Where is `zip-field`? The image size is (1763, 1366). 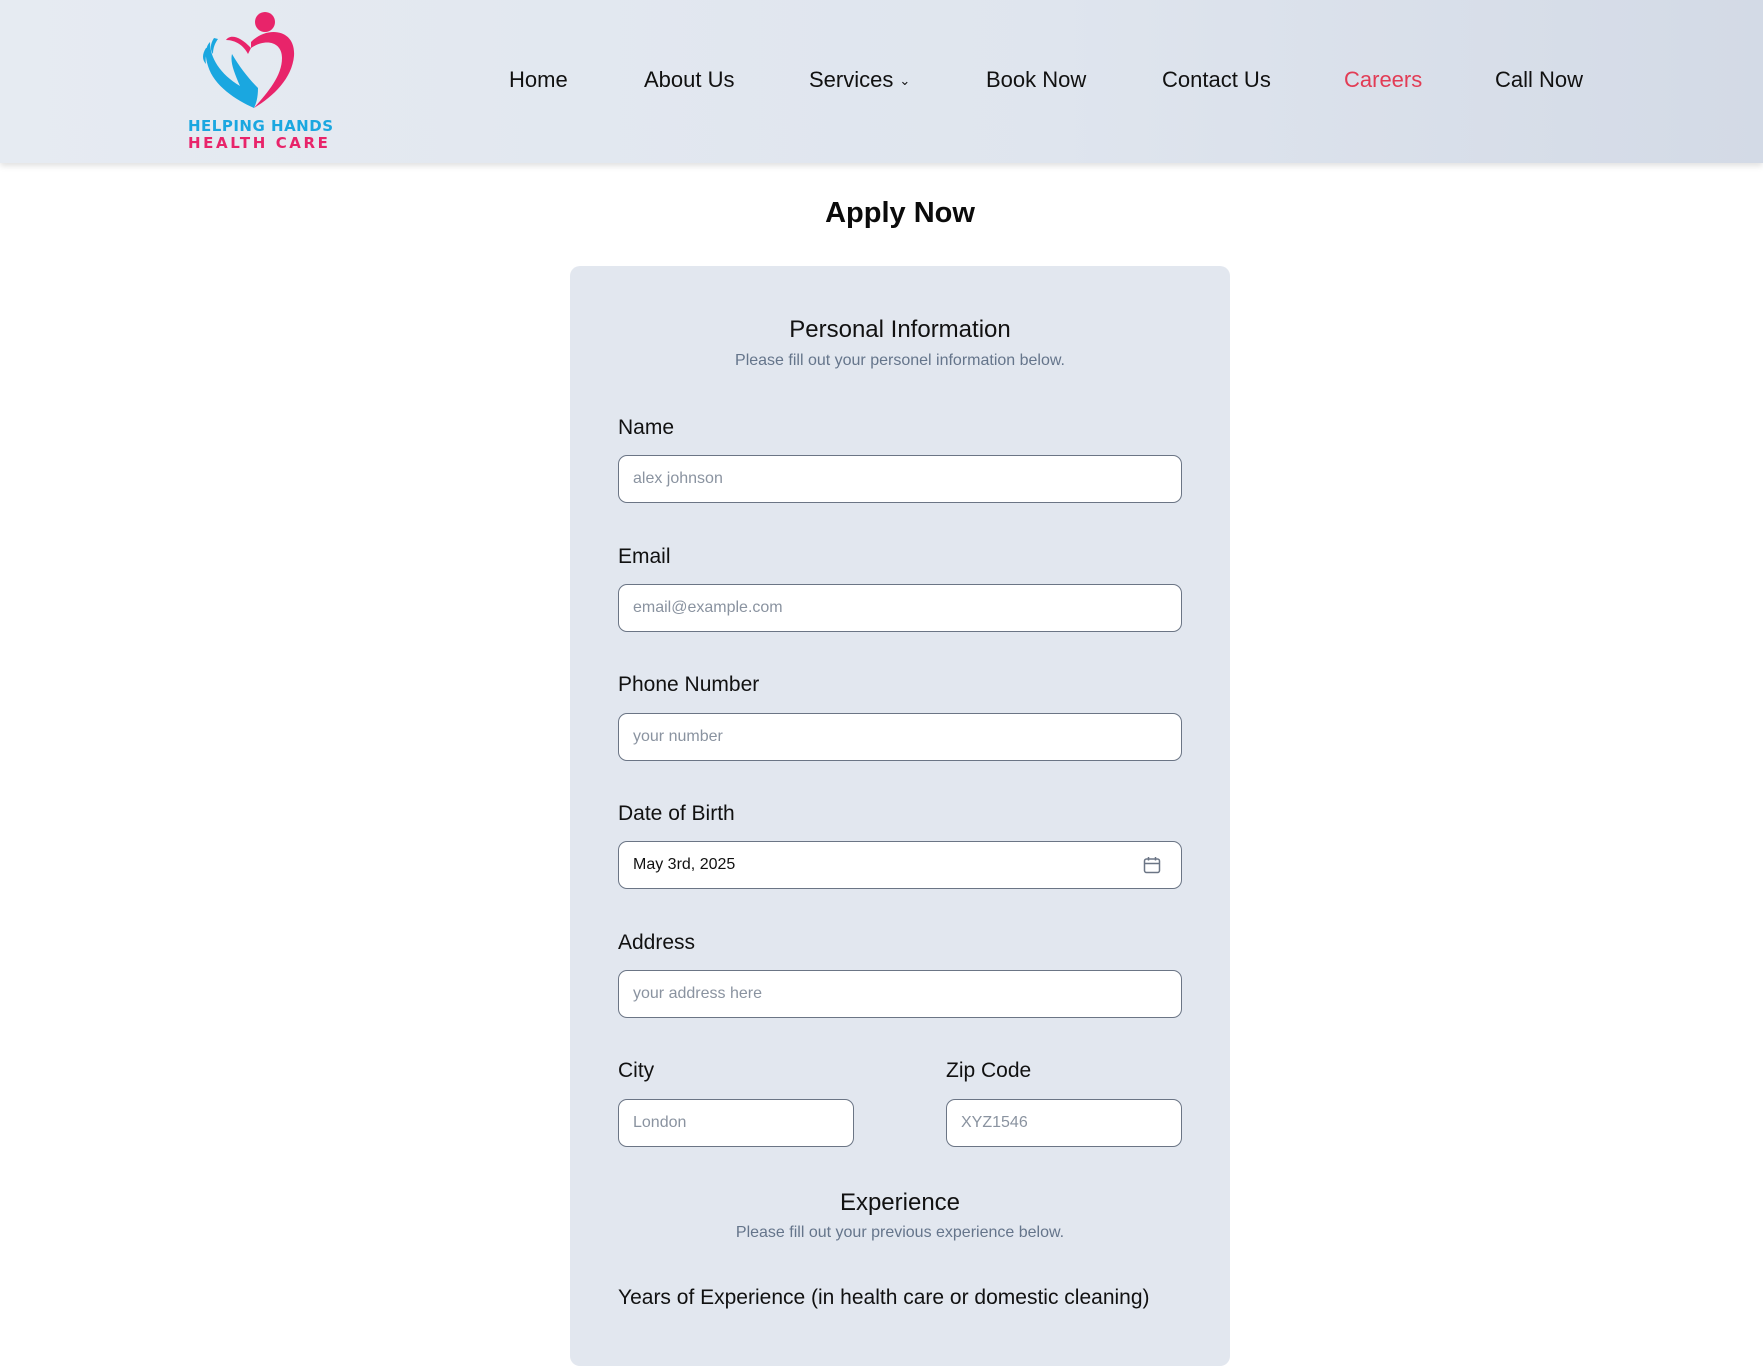
zip-field is located at coordinates (1064, 1123).